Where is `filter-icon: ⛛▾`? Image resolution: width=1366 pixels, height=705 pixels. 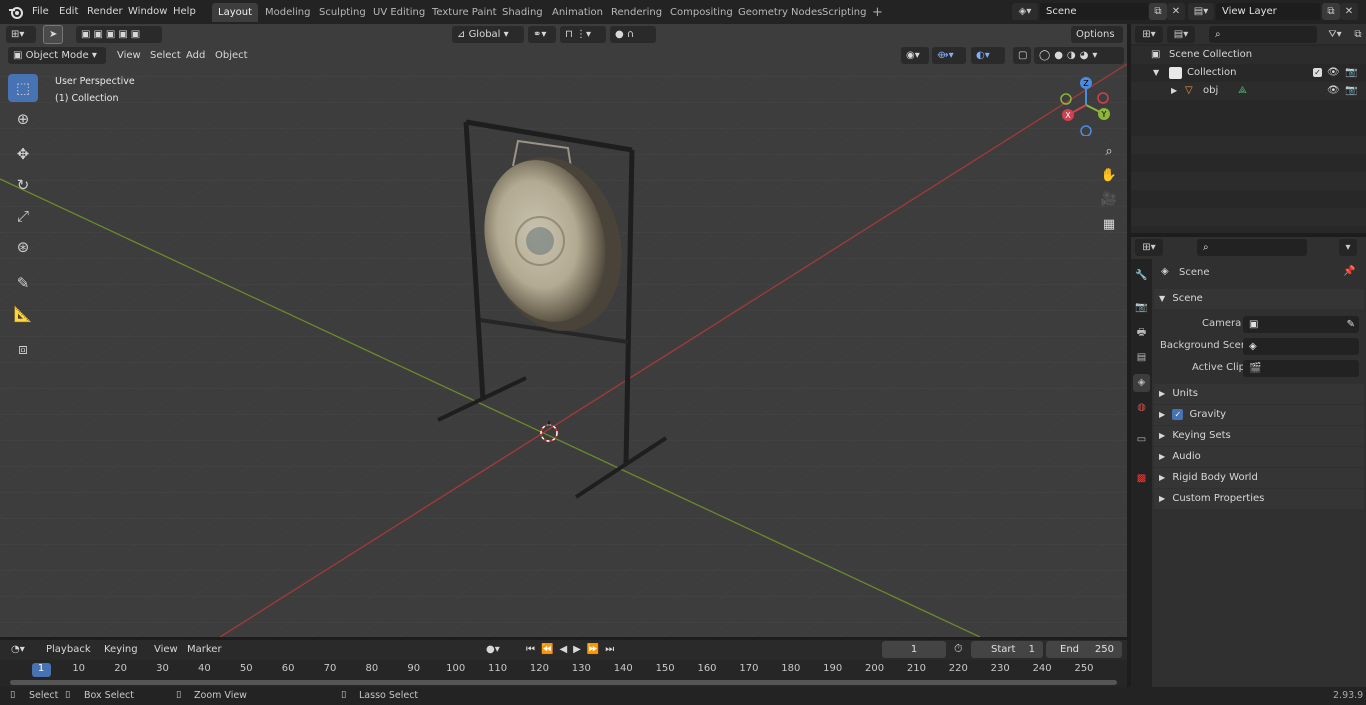 filter-icon: ⛛▾ is located at coordinates (1335, 34).